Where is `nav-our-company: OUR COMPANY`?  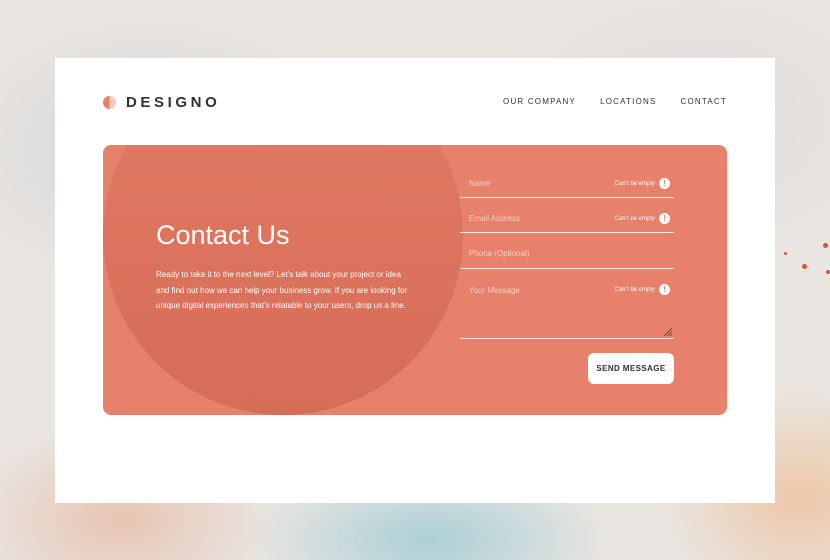
nav-our-company: OUR COMPANY is located at coordinates (539, 101).